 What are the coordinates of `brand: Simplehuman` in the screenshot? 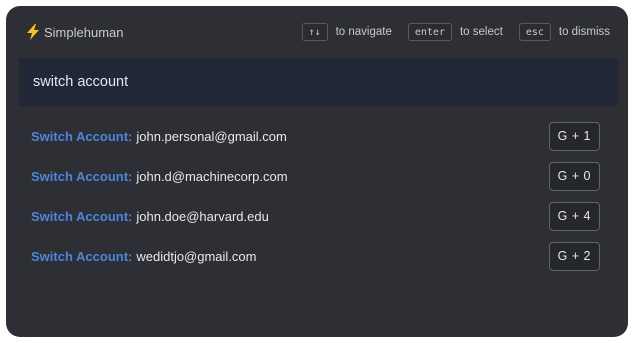 It's located at (75, 32).